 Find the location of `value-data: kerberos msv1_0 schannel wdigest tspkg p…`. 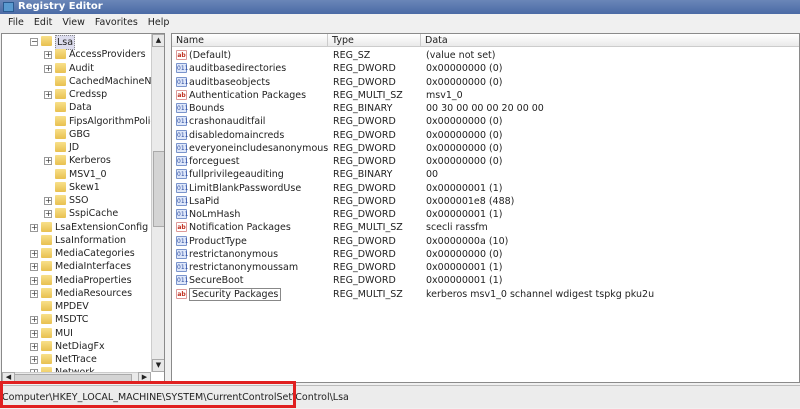

value-data: kerberos msv1_0 schannel wdigest tspkg p… is located at coordinates (540, 294).